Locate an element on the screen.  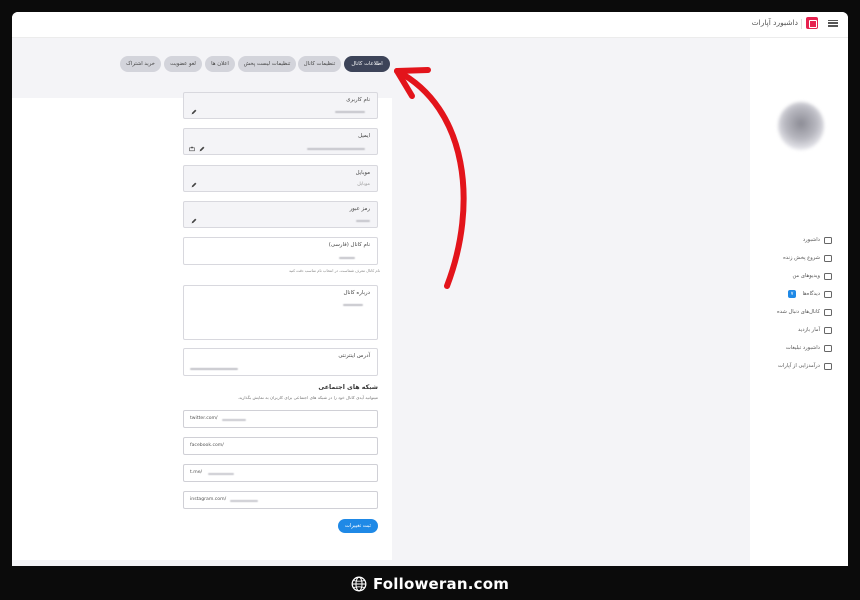
channel-name-value-blurred is located at coordinates (347, 258).